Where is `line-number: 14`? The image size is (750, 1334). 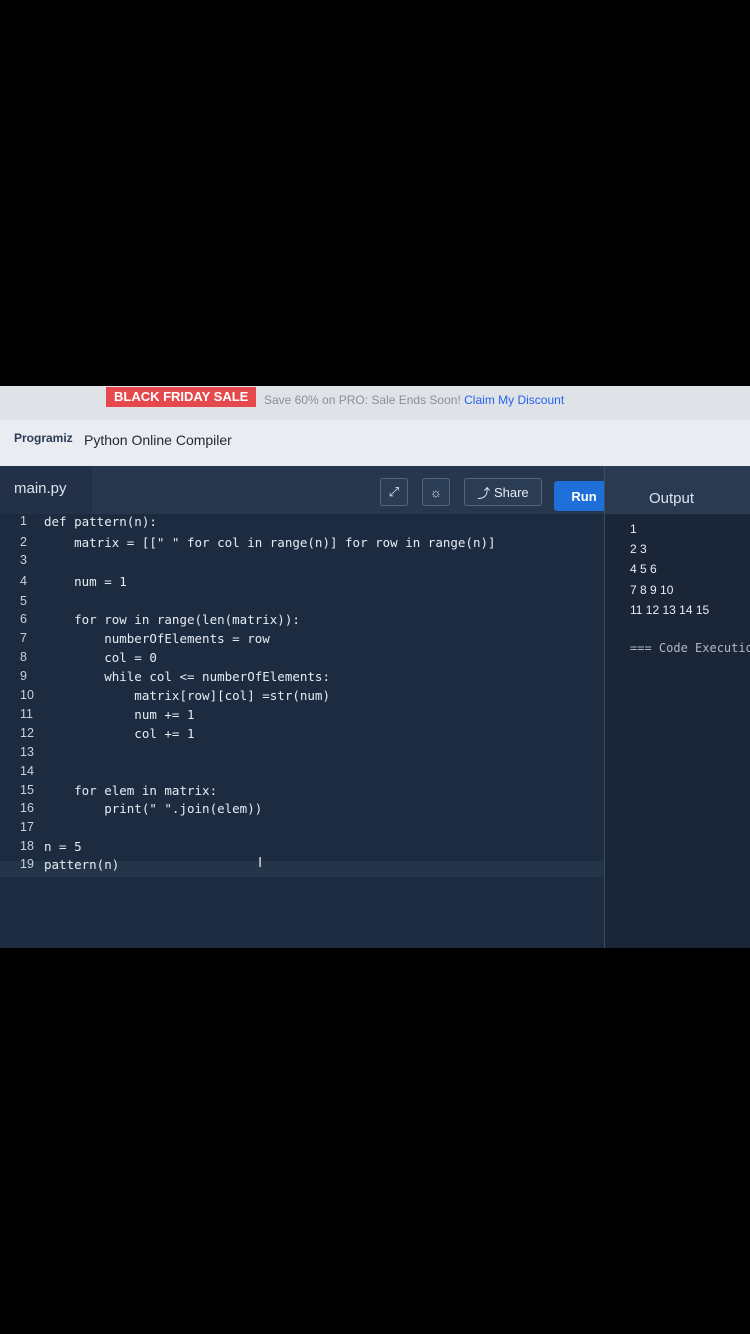
line-number: 14 is located at coordinates (27, 771).